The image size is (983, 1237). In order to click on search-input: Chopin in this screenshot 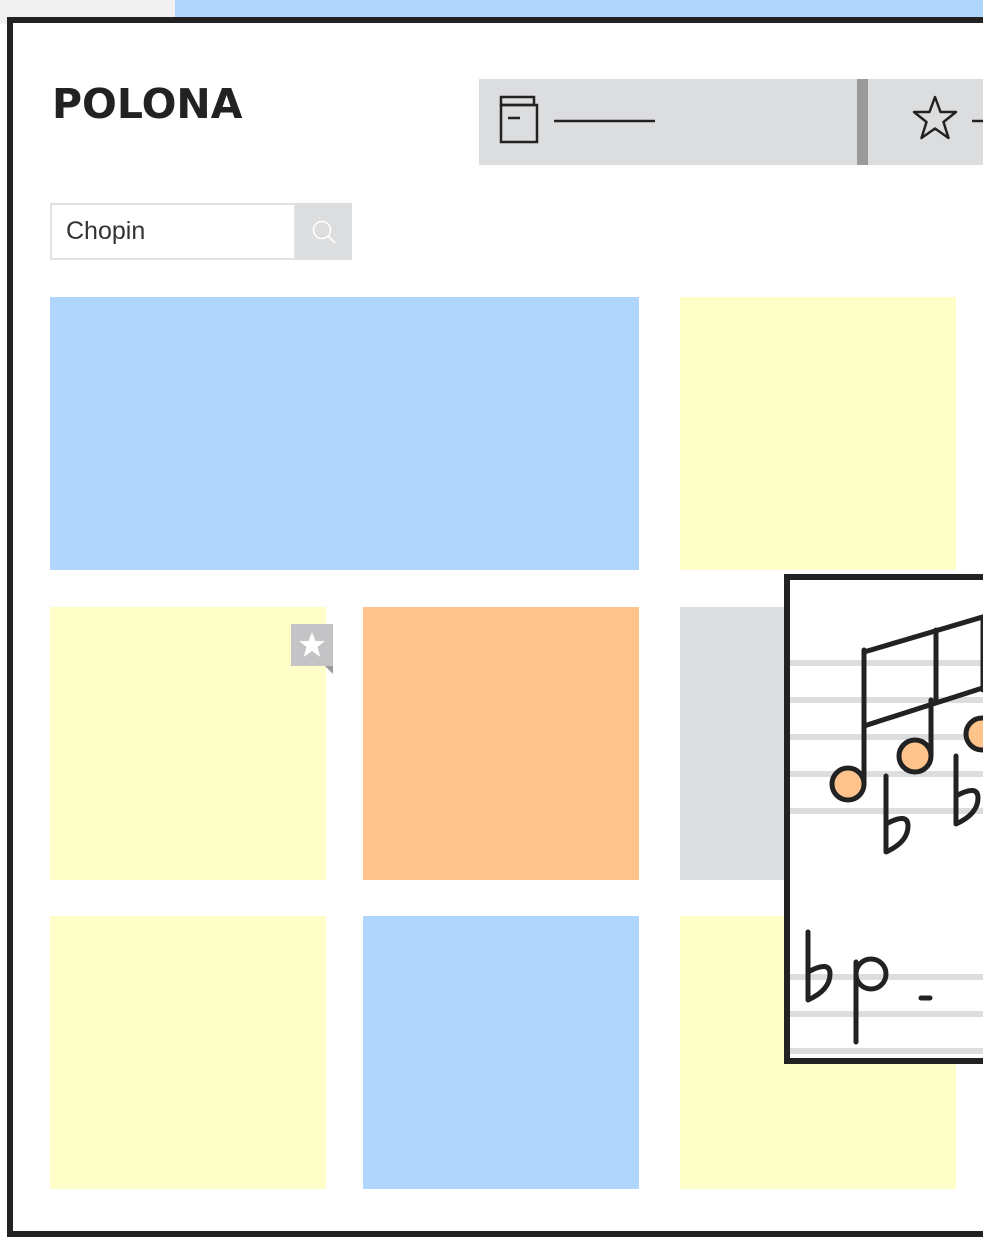, I will do `click(173, 231)`.